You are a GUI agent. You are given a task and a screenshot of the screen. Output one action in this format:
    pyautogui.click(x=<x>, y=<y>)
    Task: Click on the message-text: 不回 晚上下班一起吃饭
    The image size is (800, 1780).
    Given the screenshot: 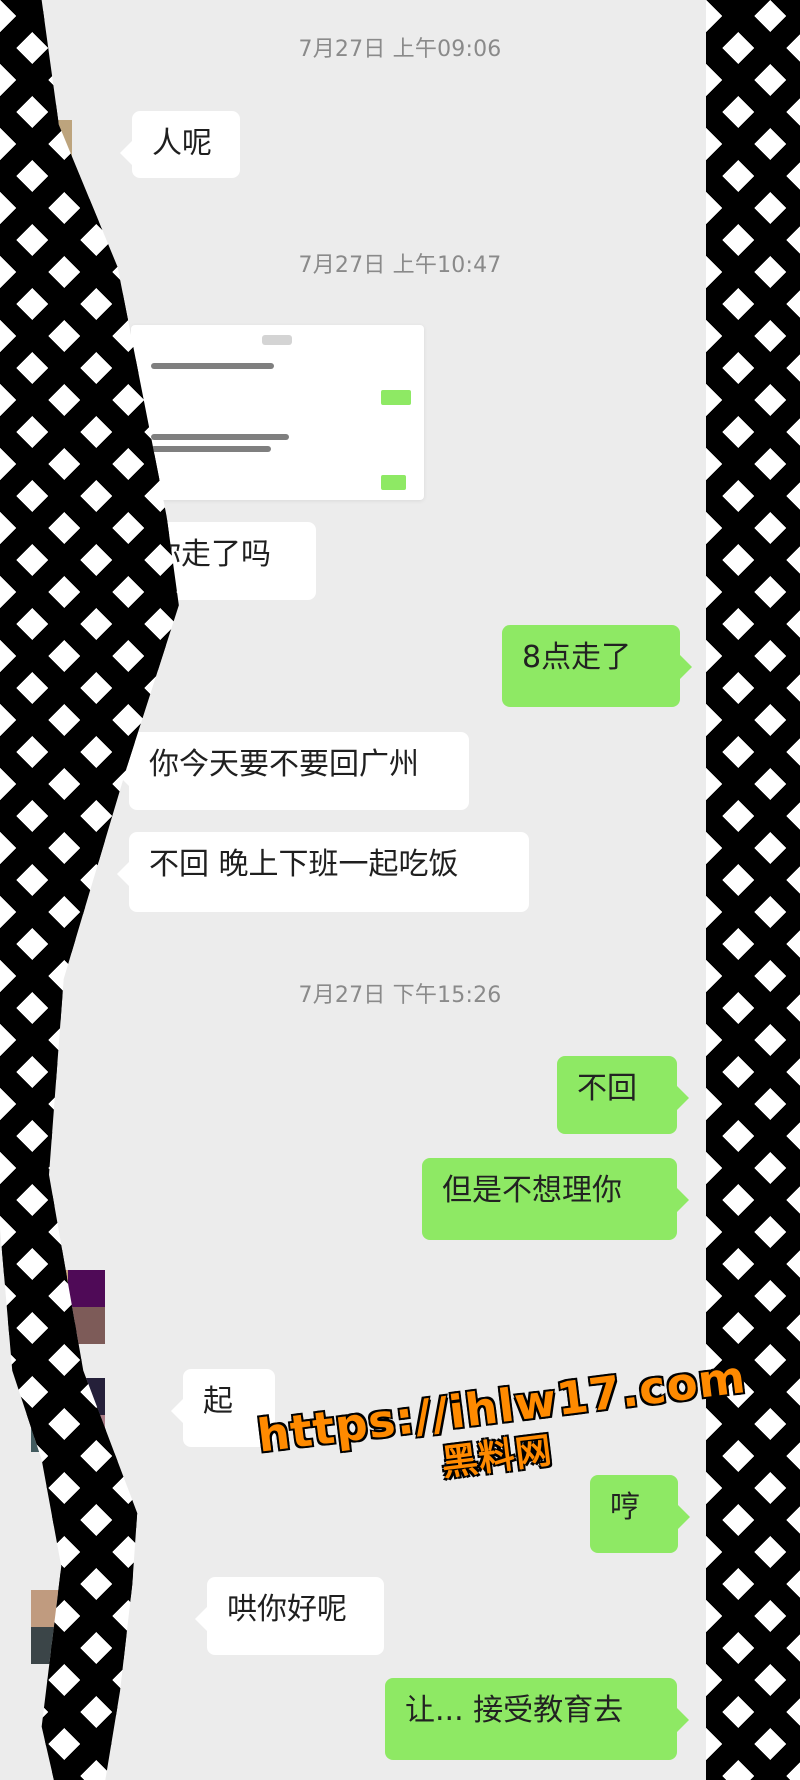 What is the action you would take?
    pyautogui.click(x=304, y=864)
    